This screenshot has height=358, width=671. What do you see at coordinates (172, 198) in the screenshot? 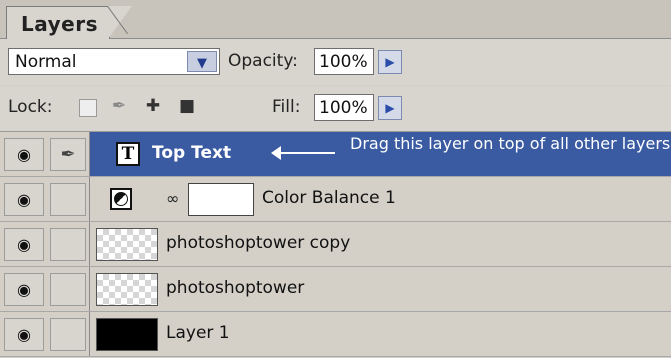
I see `chain-link-icon: ∞` at bounding box center [172, 198].